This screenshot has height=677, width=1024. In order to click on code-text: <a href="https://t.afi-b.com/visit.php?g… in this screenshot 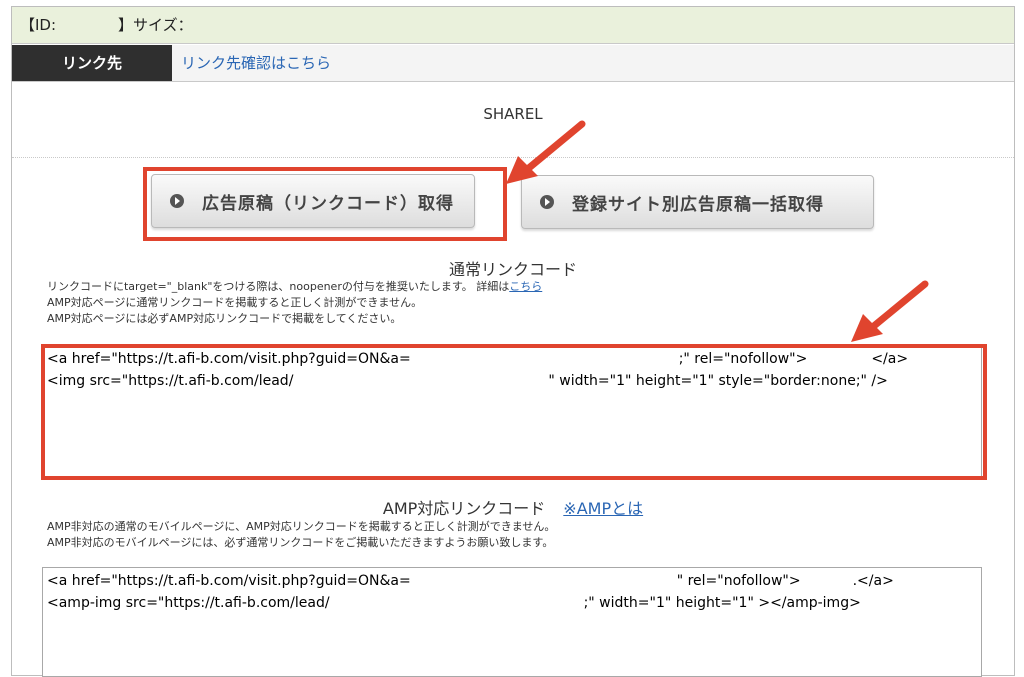, I will do `click(229, 581)`.